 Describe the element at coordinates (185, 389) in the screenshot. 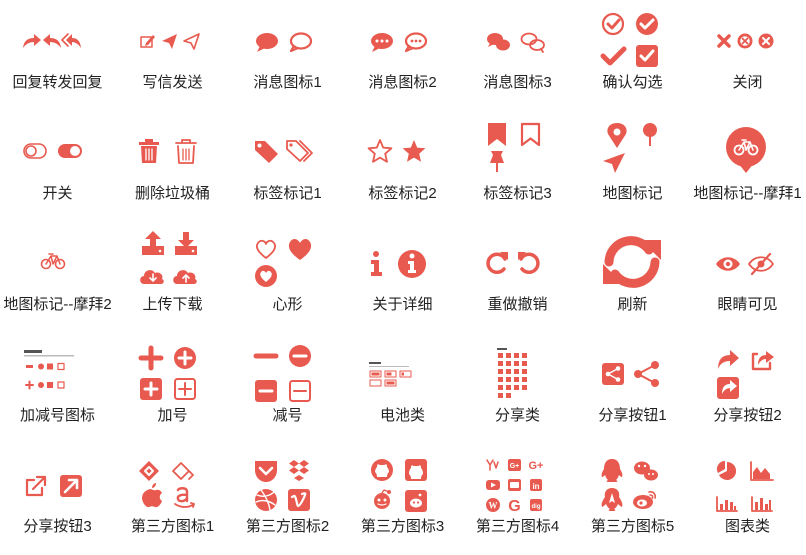

I see `plus-square-outline-icon` at that location.